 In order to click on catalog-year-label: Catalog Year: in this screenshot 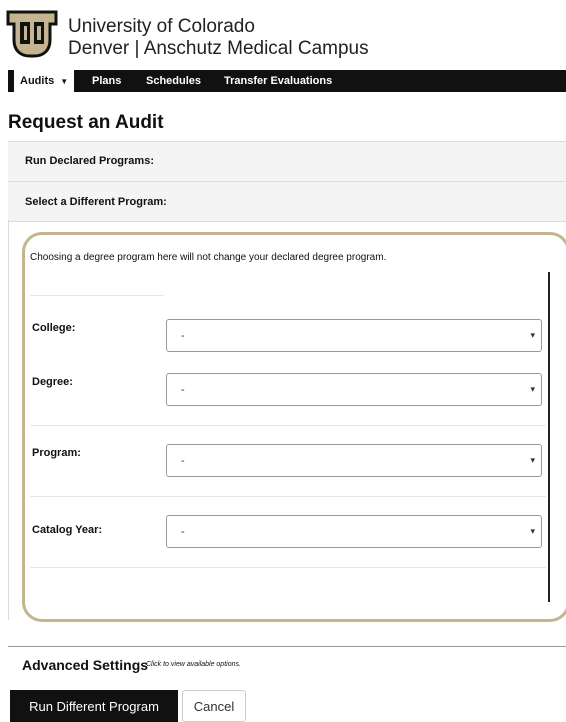, I will do `click(67, 530)`.